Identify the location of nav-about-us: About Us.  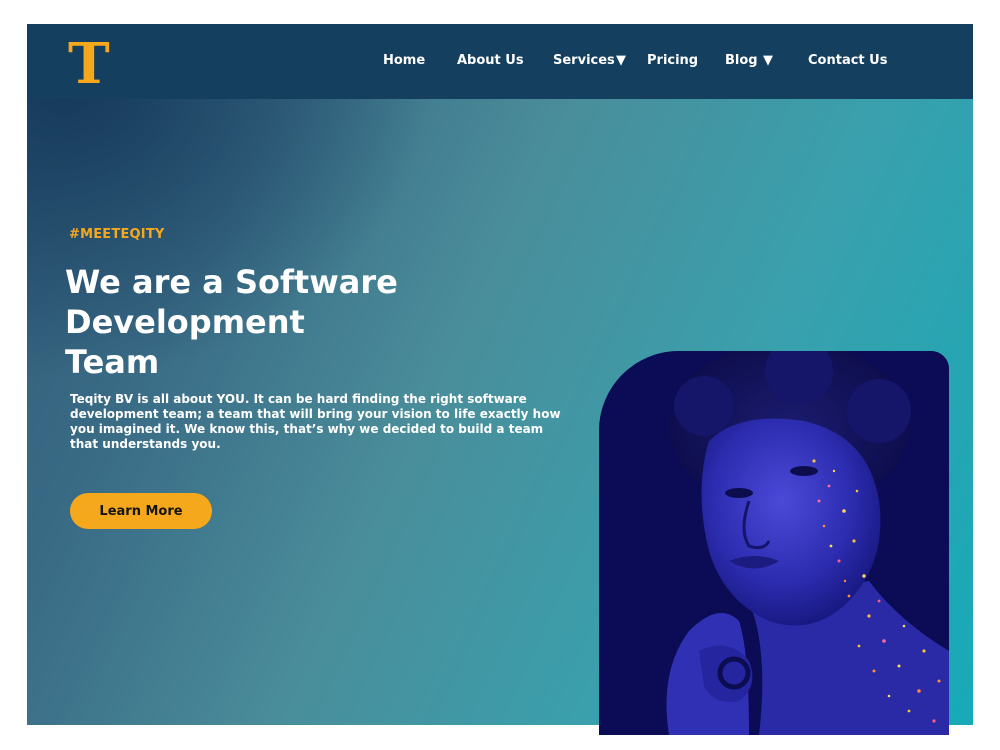
(490, 61).